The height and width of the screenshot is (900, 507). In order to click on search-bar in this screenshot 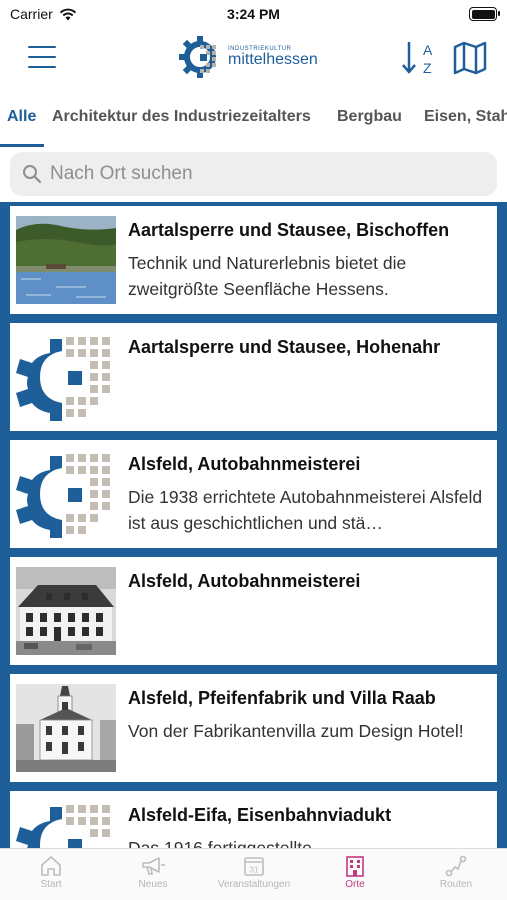, I will do `click(253, 174)`.